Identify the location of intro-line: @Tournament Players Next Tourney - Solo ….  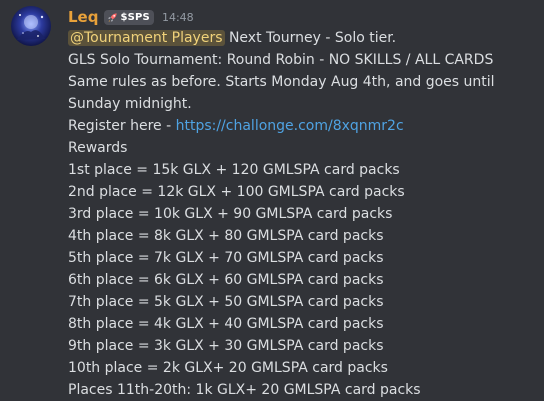
(303, 38).